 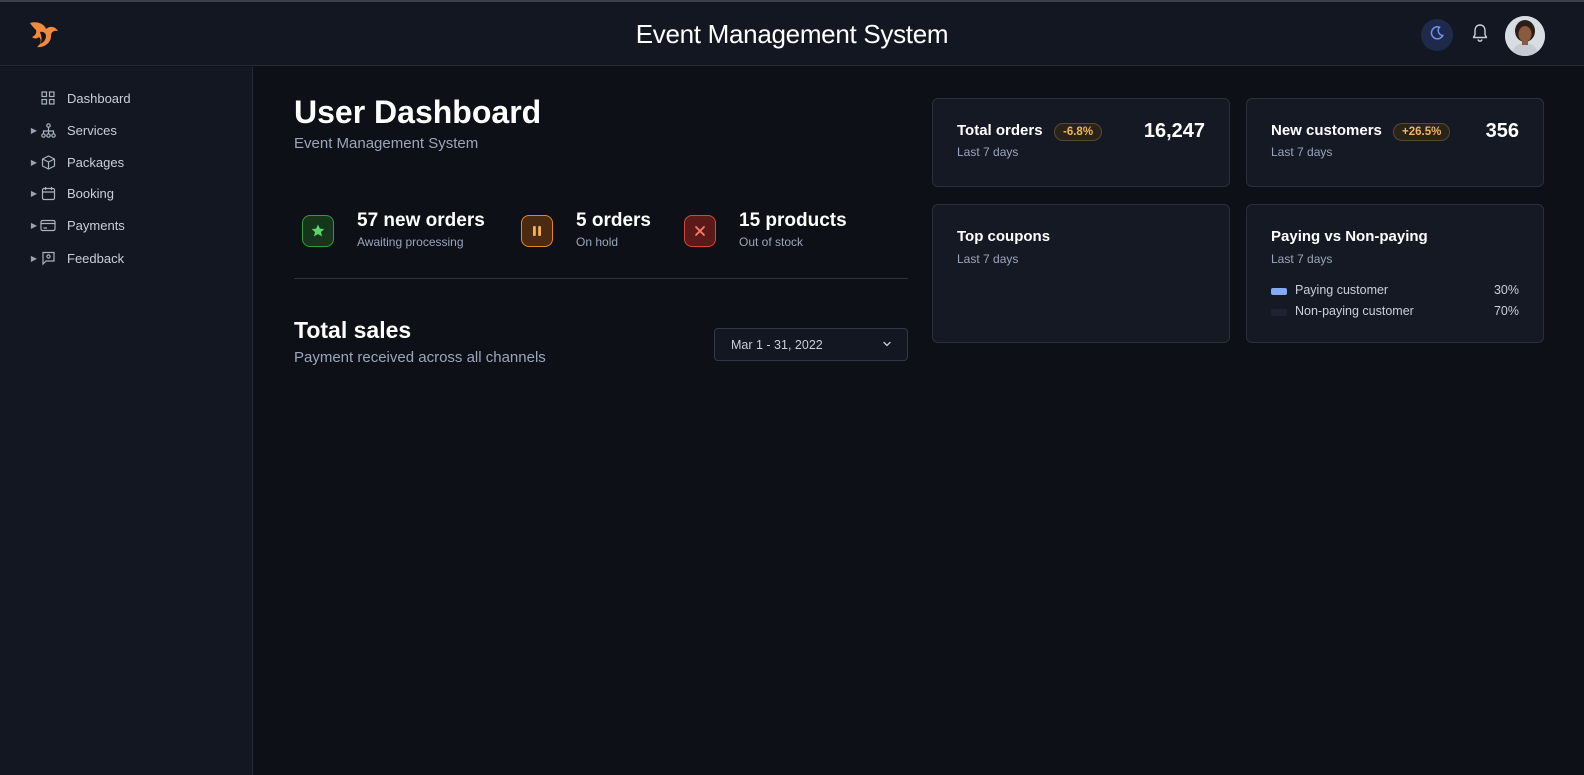 What do you see at coordinates (96, 258) in the screenshot?
I see `sidebar-item-label: Feedback` at bounding box center [96, 258].